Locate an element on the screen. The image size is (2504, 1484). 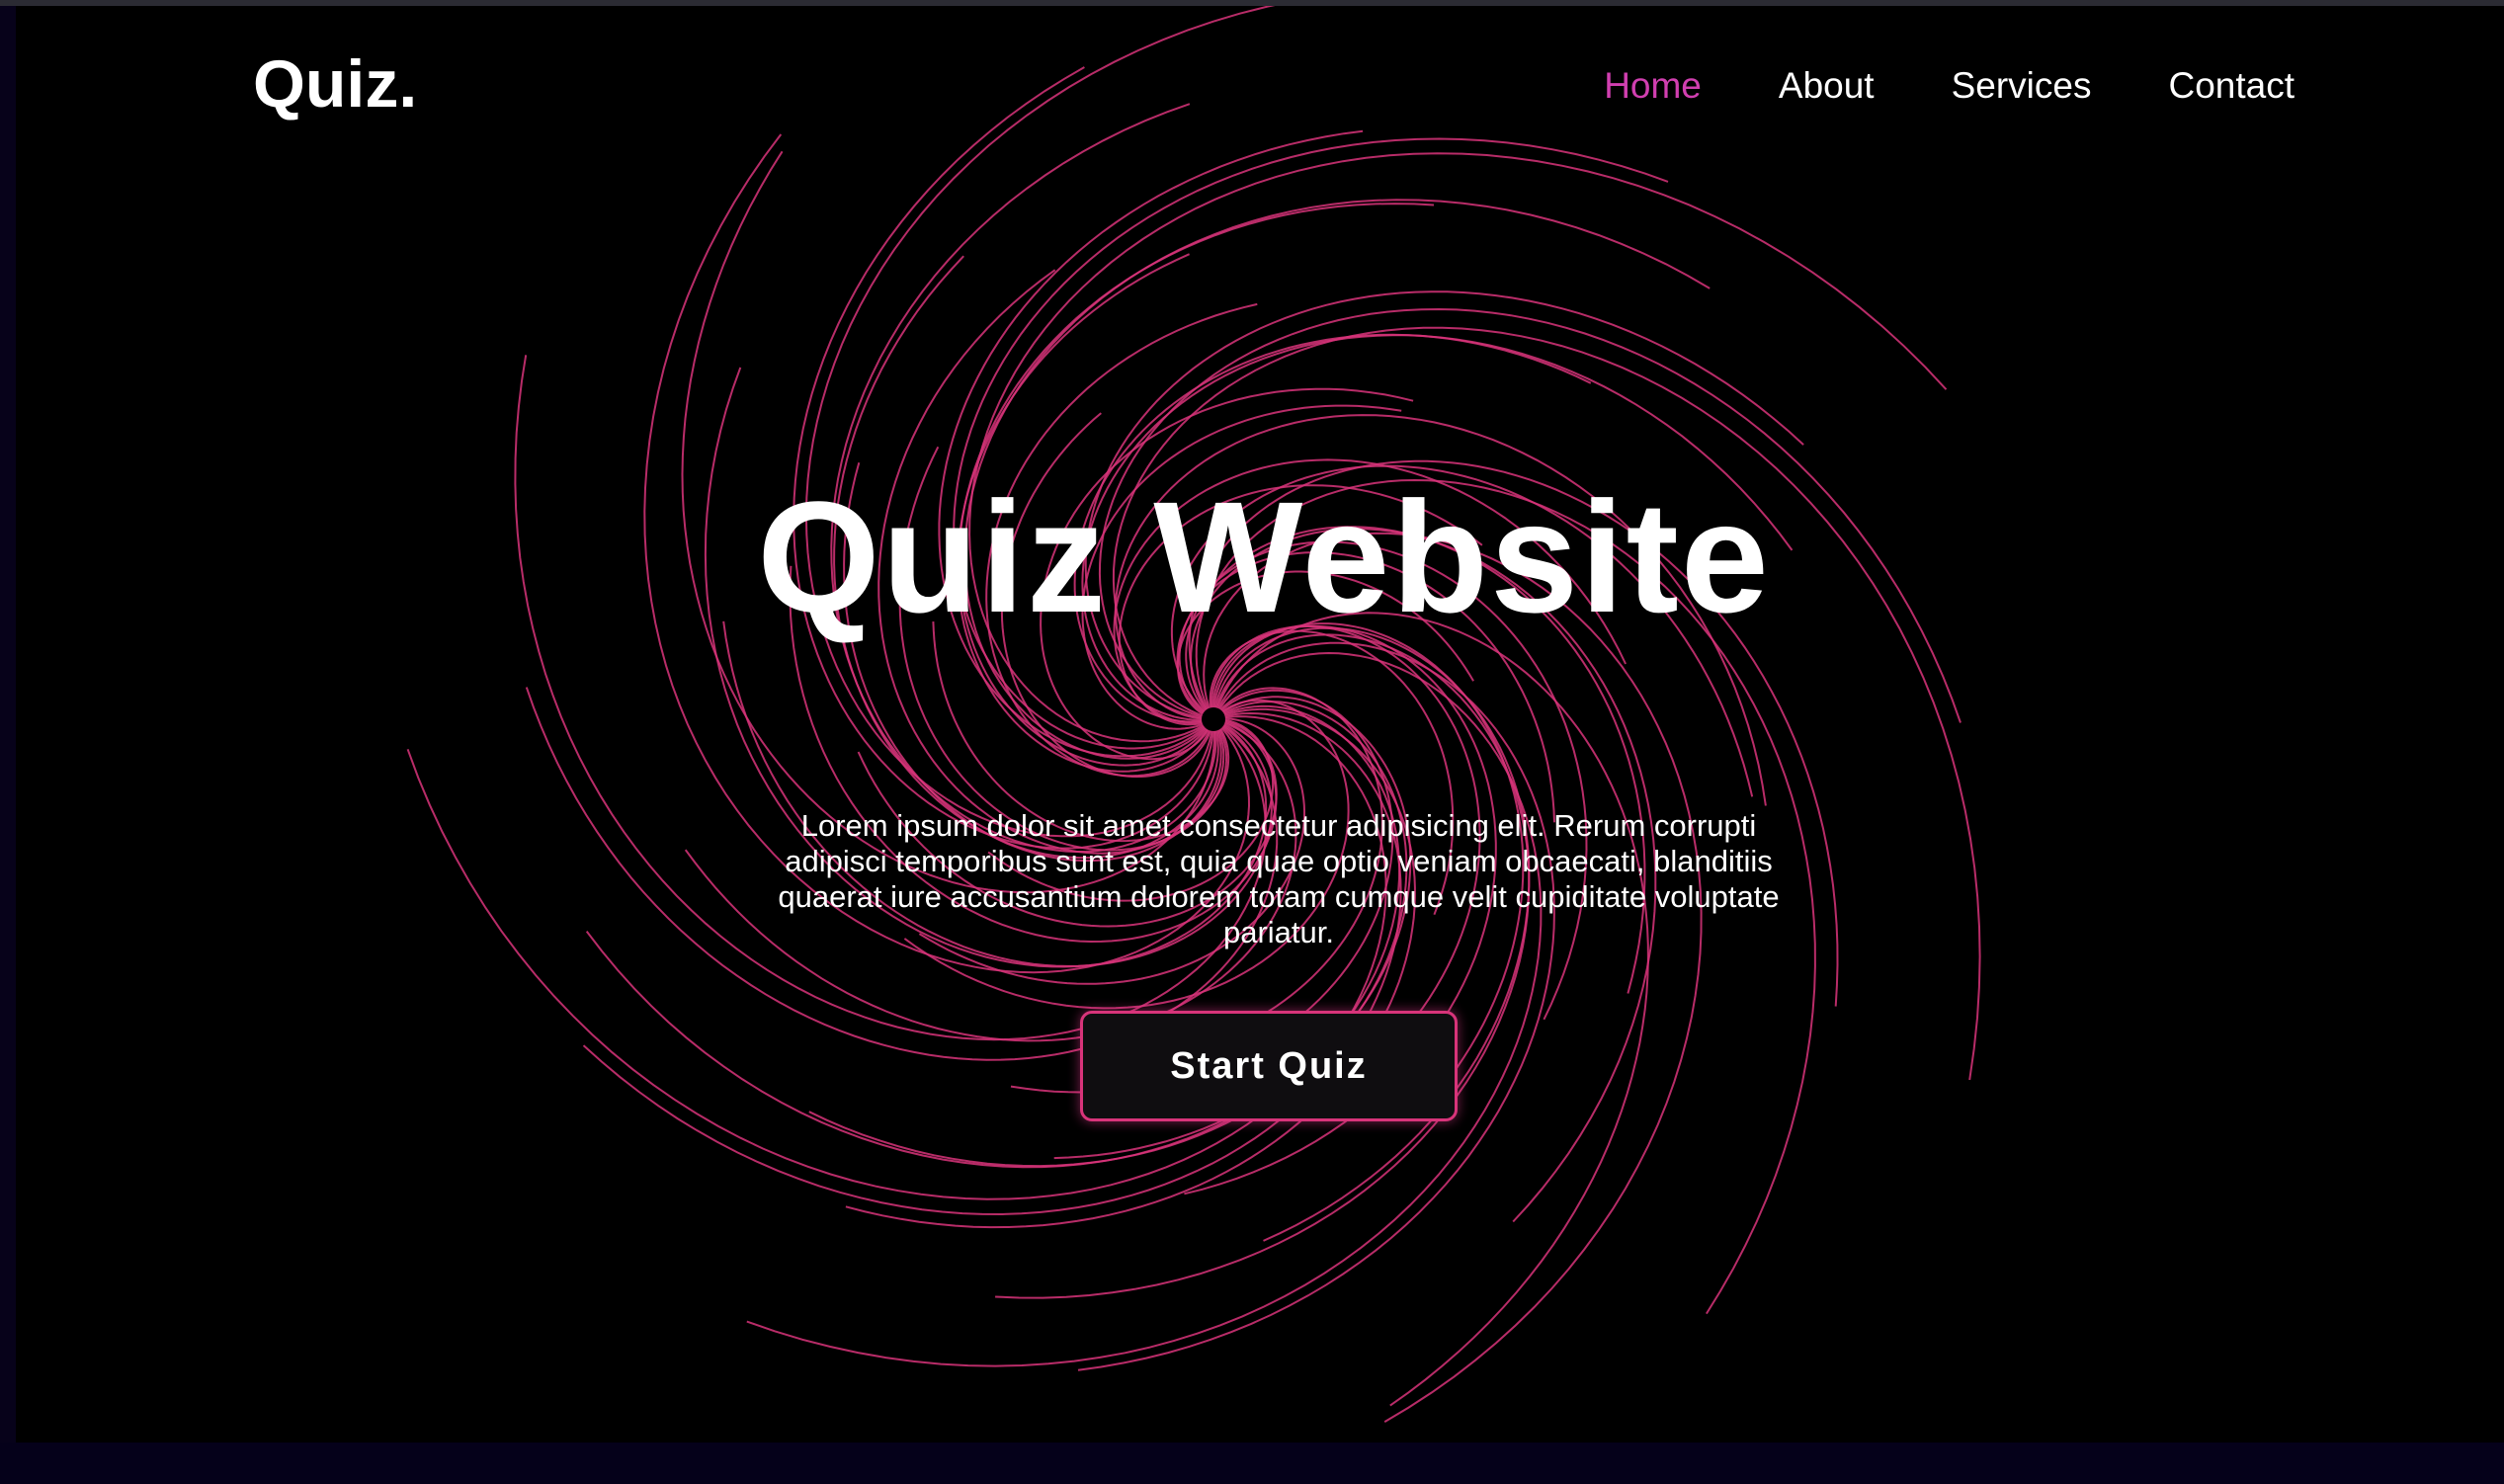
start-quiz-button: Start Quiz is located at coordinates (1269, 1066).